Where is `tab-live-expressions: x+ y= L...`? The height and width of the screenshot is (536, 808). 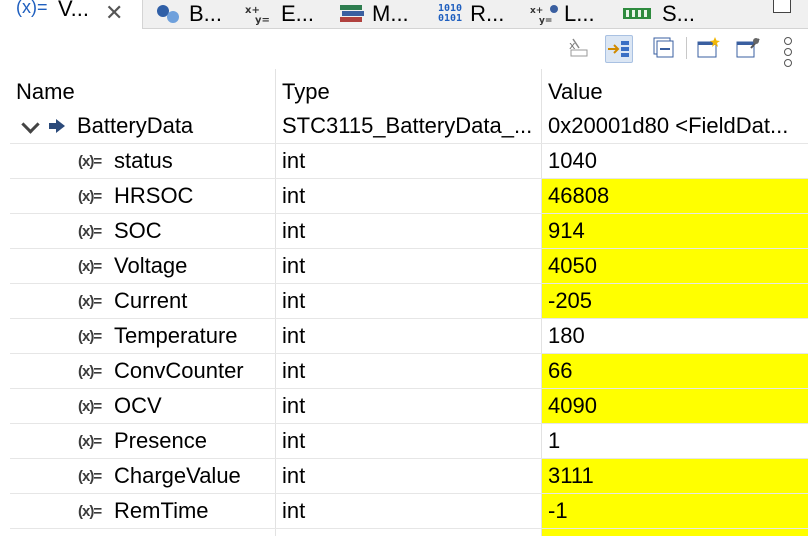
tab-live-expressions: x+ y= L... is located at coordinates (562, 14).